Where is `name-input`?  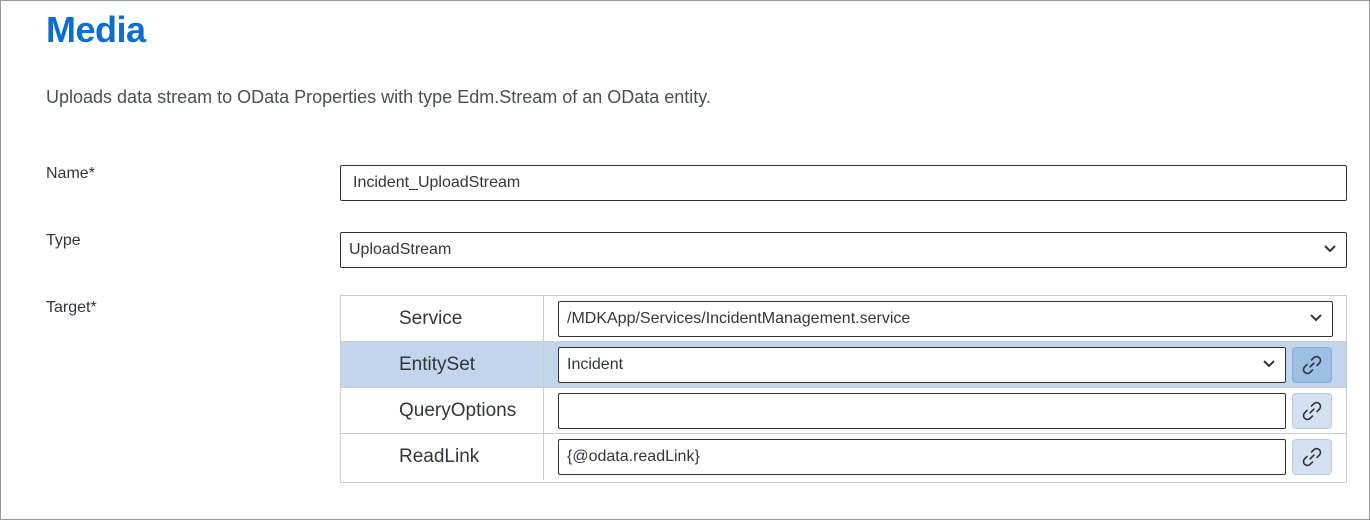
name-input is located at coordinates (843, 183).